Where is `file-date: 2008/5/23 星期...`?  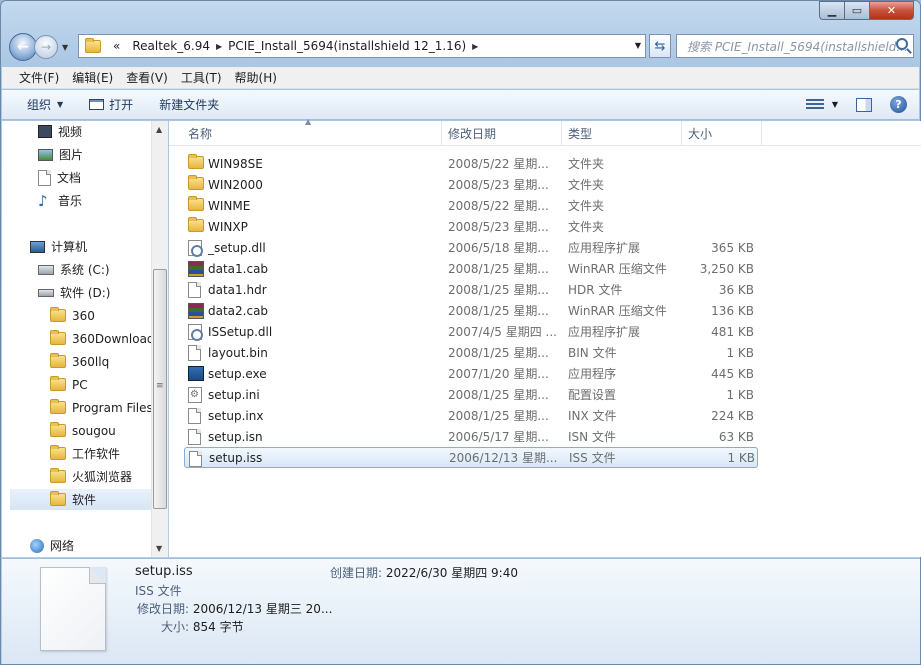
file-date: 2008/5/23 星期... is located at coordinates (498, 227).